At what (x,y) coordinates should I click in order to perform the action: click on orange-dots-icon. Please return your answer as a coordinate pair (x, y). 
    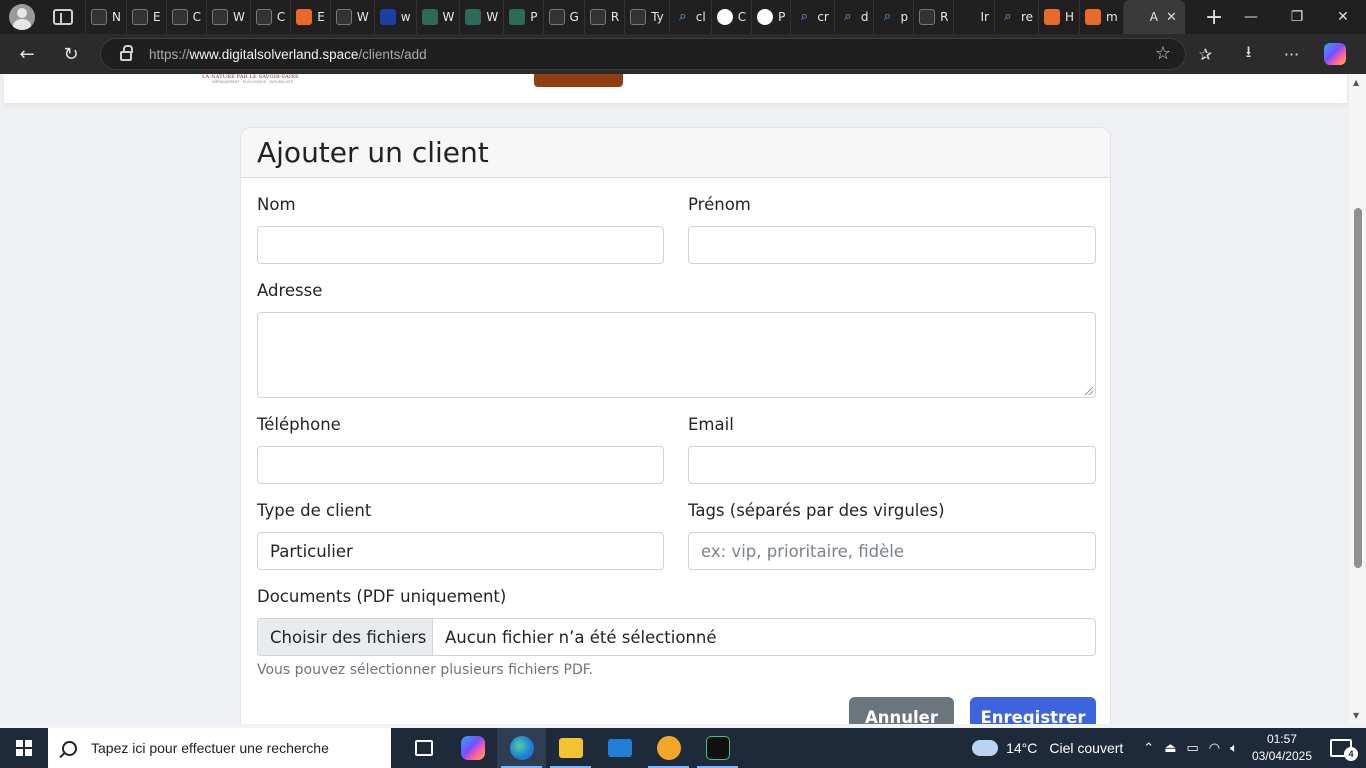
    Looking at the image, I should click on (304, 17).